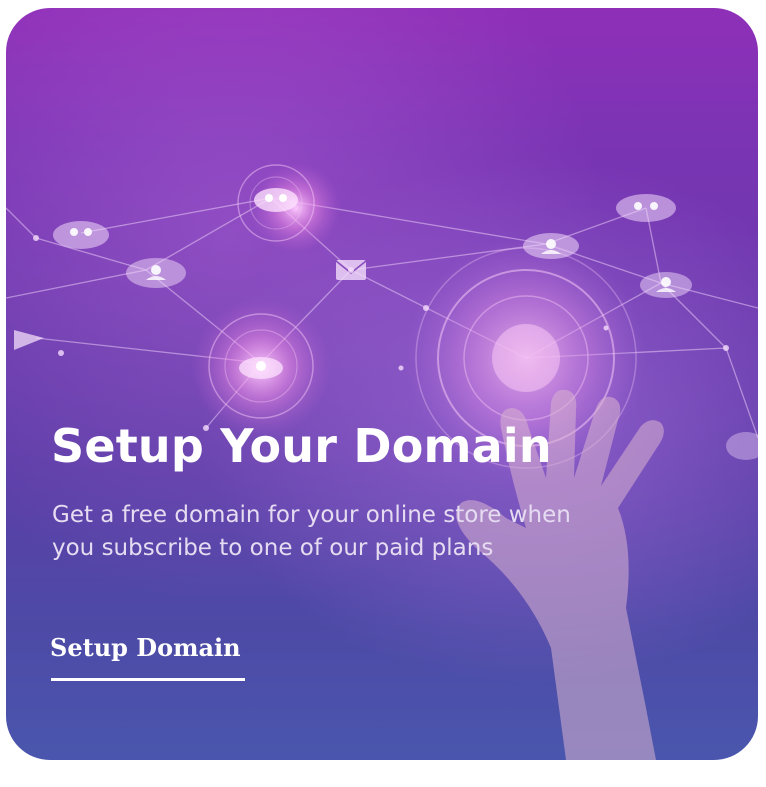  What do you see at coordinates (148, 679) in the screenshot?
I see `cta-underline` at bounding box center [148, 679].